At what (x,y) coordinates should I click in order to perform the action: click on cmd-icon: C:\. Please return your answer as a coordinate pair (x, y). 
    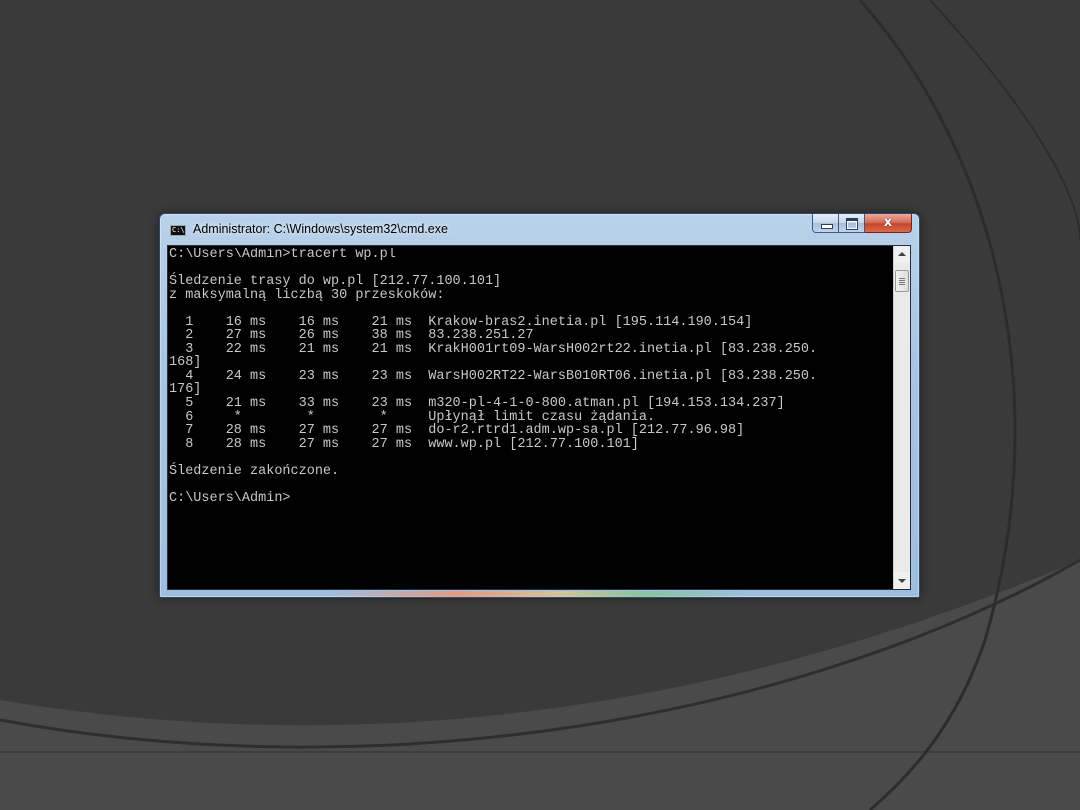
    Looking at the image, I should click on (178, 230).